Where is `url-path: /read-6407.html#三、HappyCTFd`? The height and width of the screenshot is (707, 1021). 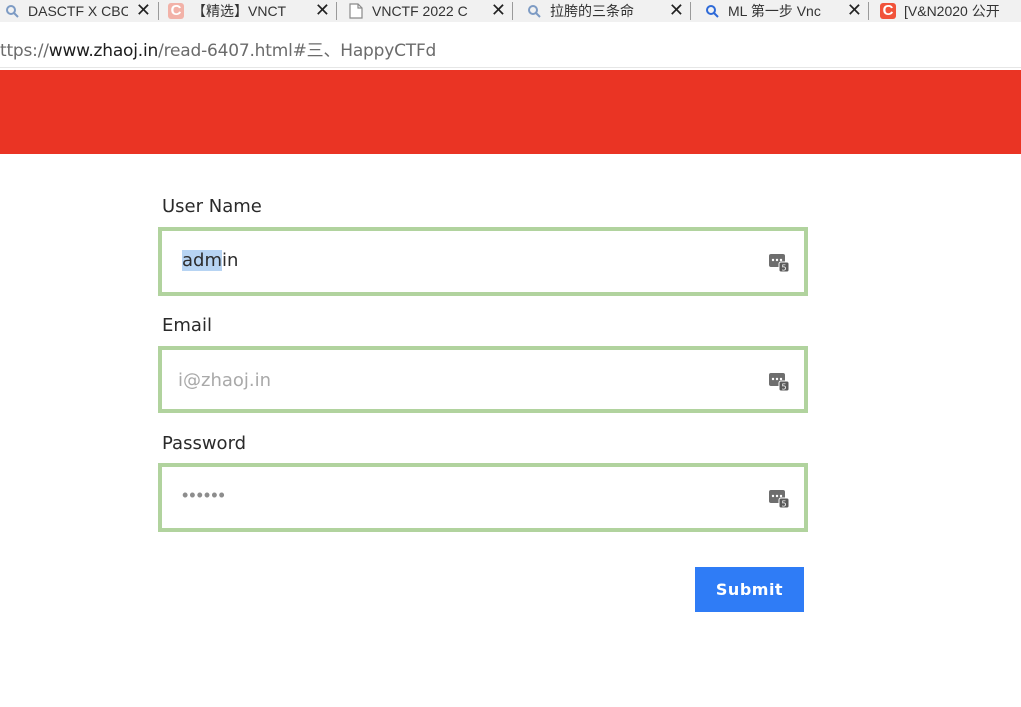 url-path: /read-6407.html#三、HappyCTFd is located at coordinates (297, 51).